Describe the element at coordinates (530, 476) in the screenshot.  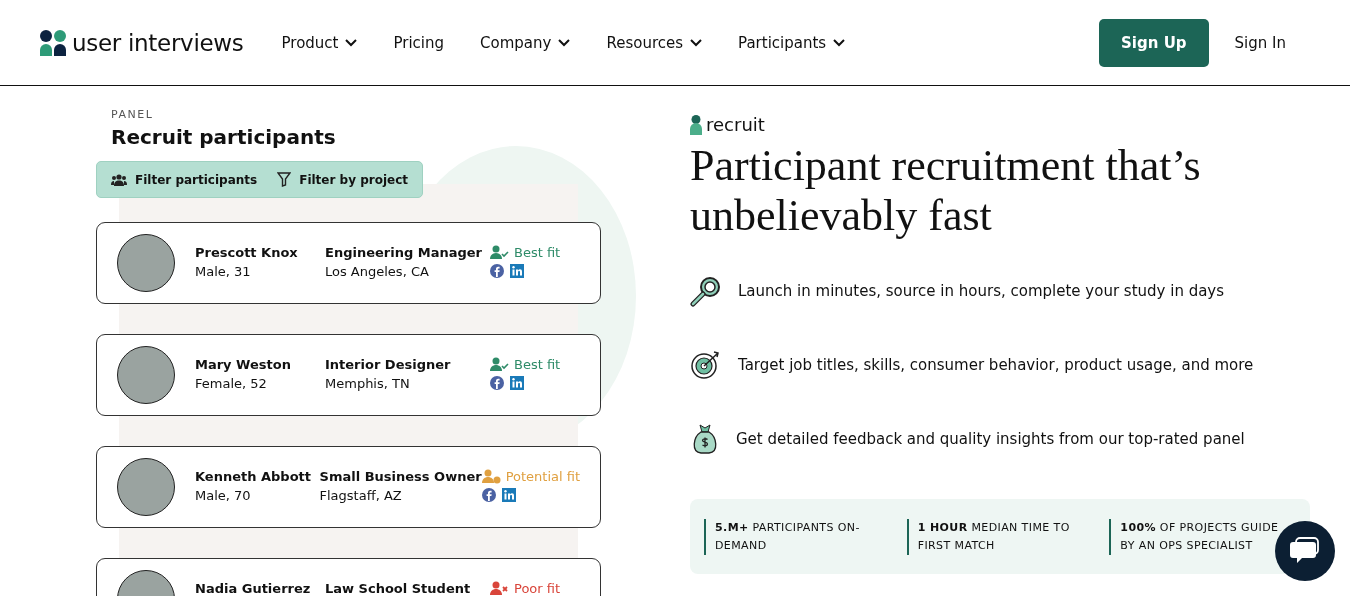
I see `fit-status: Potential fit` at that location.